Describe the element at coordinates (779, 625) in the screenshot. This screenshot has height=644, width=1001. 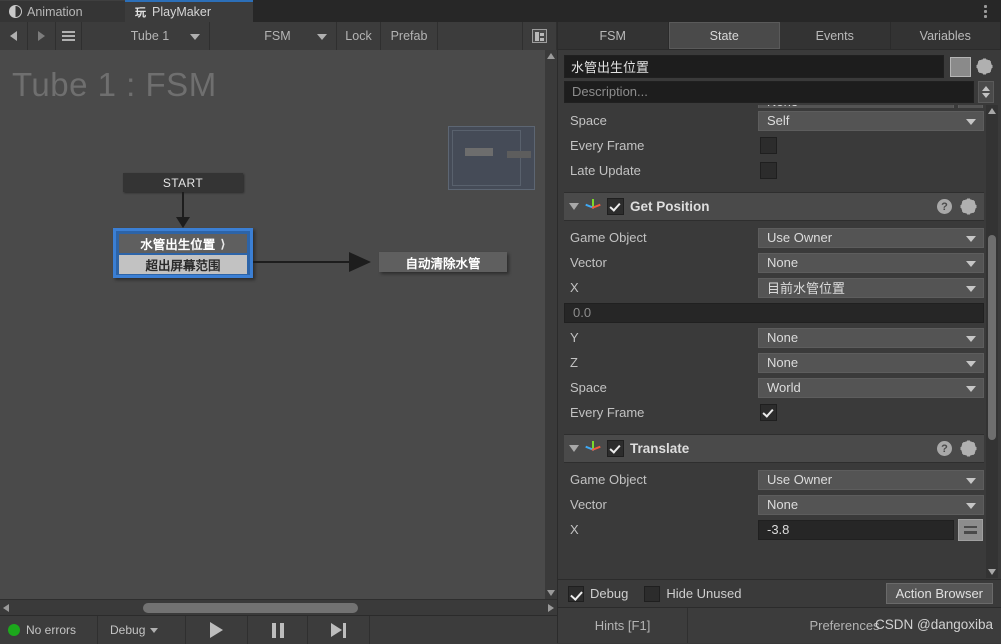
I see `inspector-status-bar: Hints [F1] Preferences CSDN @dangoxiba` at that location.